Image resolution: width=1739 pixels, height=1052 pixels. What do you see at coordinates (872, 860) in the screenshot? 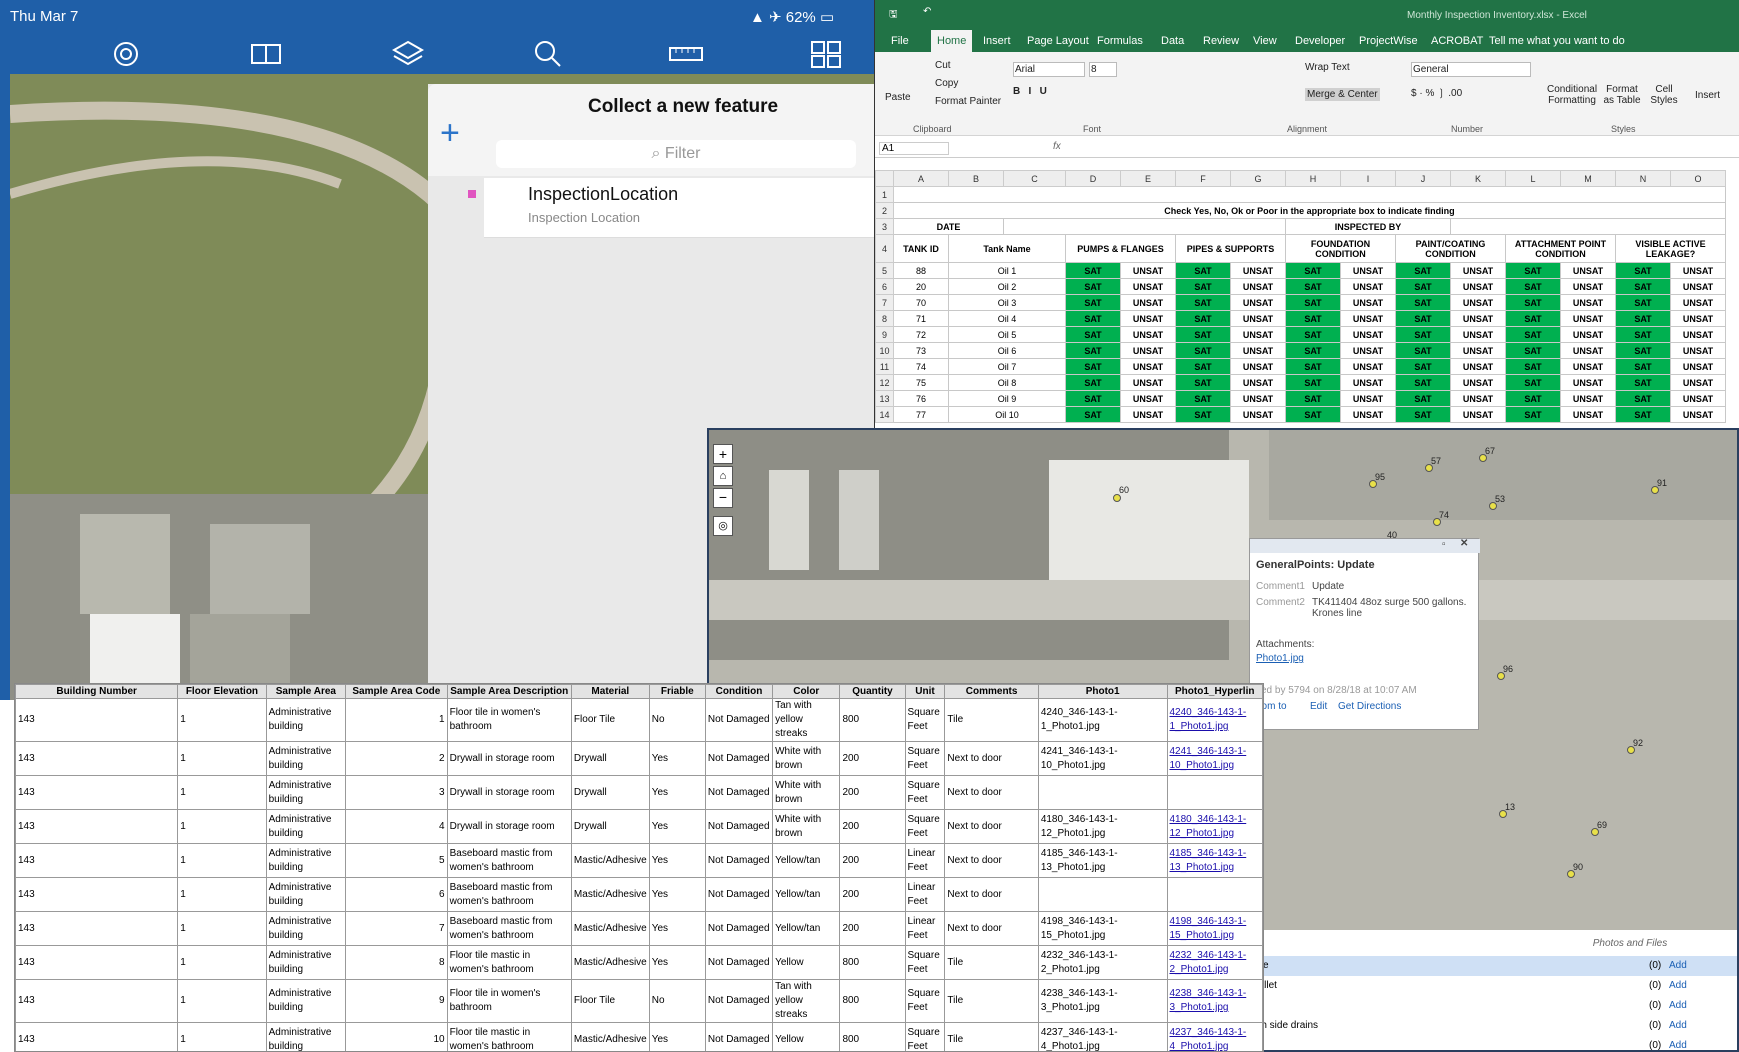
I see `cell: 200` at bounding box center [872, 860].